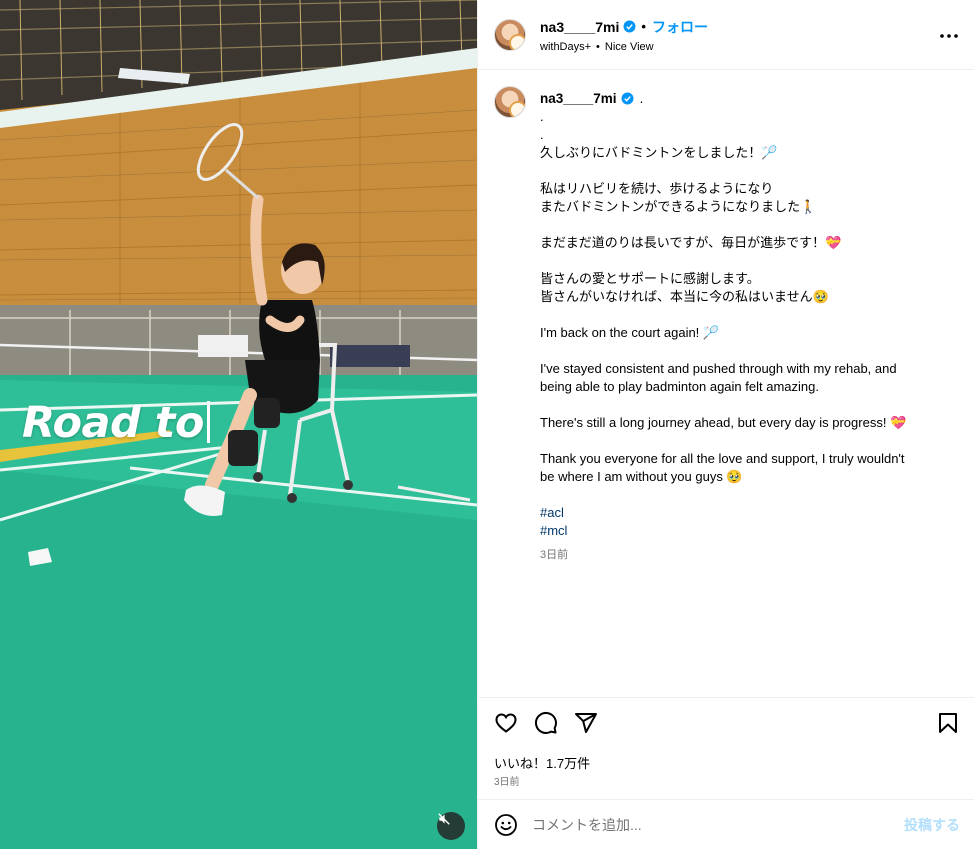 This screenshot has height=849, width=974. Describe the element at coordinates (678, 206) in the screenshot. I see `caption-line: またバドミントンができるようになりました🚶` at that location.